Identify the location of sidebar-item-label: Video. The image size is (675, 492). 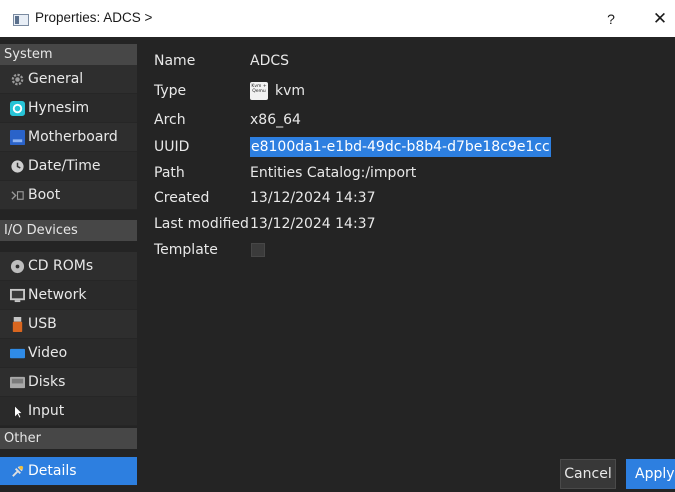
(48, 353).